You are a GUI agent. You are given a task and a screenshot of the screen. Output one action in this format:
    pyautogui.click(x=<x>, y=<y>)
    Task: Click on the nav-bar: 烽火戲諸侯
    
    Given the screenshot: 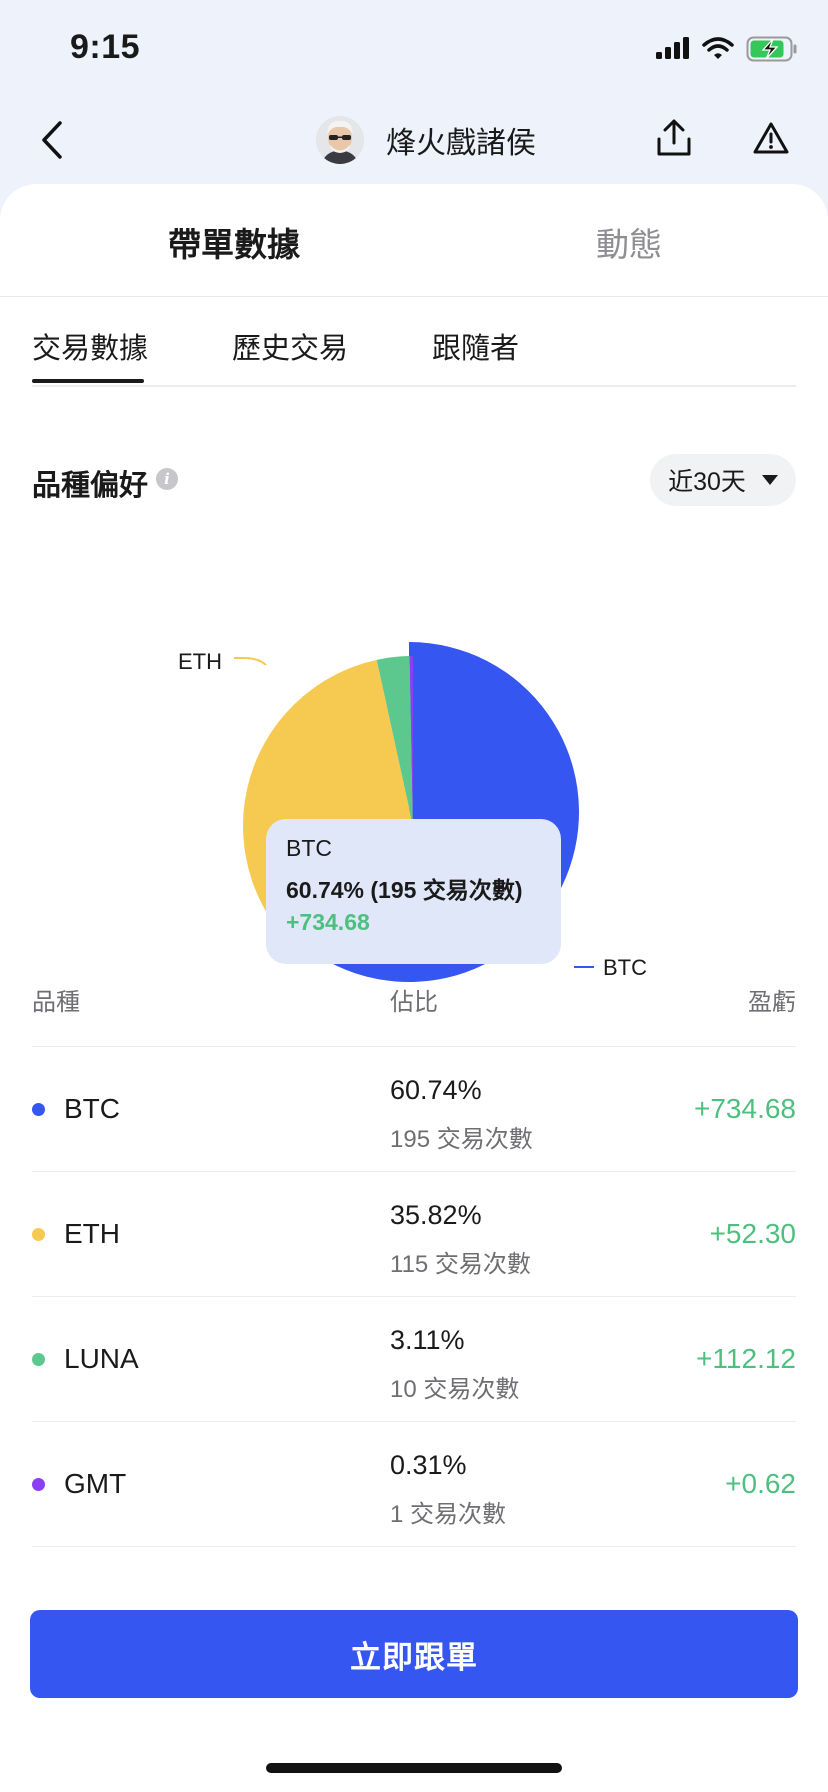 What is the action you would take?
    pyautogui.click(x=414, y=140)
    